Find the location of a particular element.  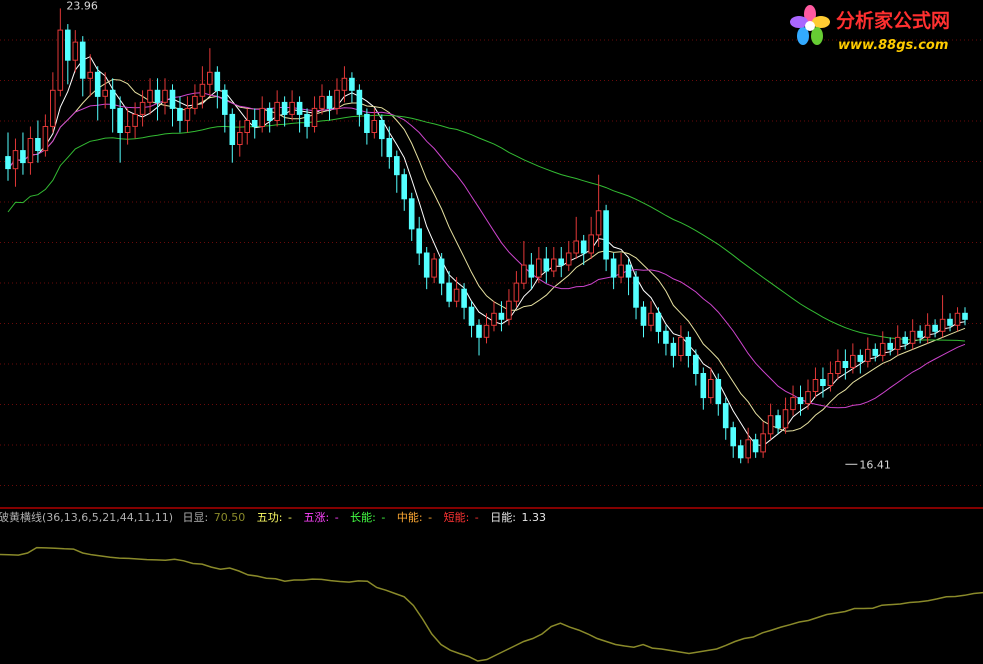

wuzhang-label: 五涨: is located at coordinates (316, 517).